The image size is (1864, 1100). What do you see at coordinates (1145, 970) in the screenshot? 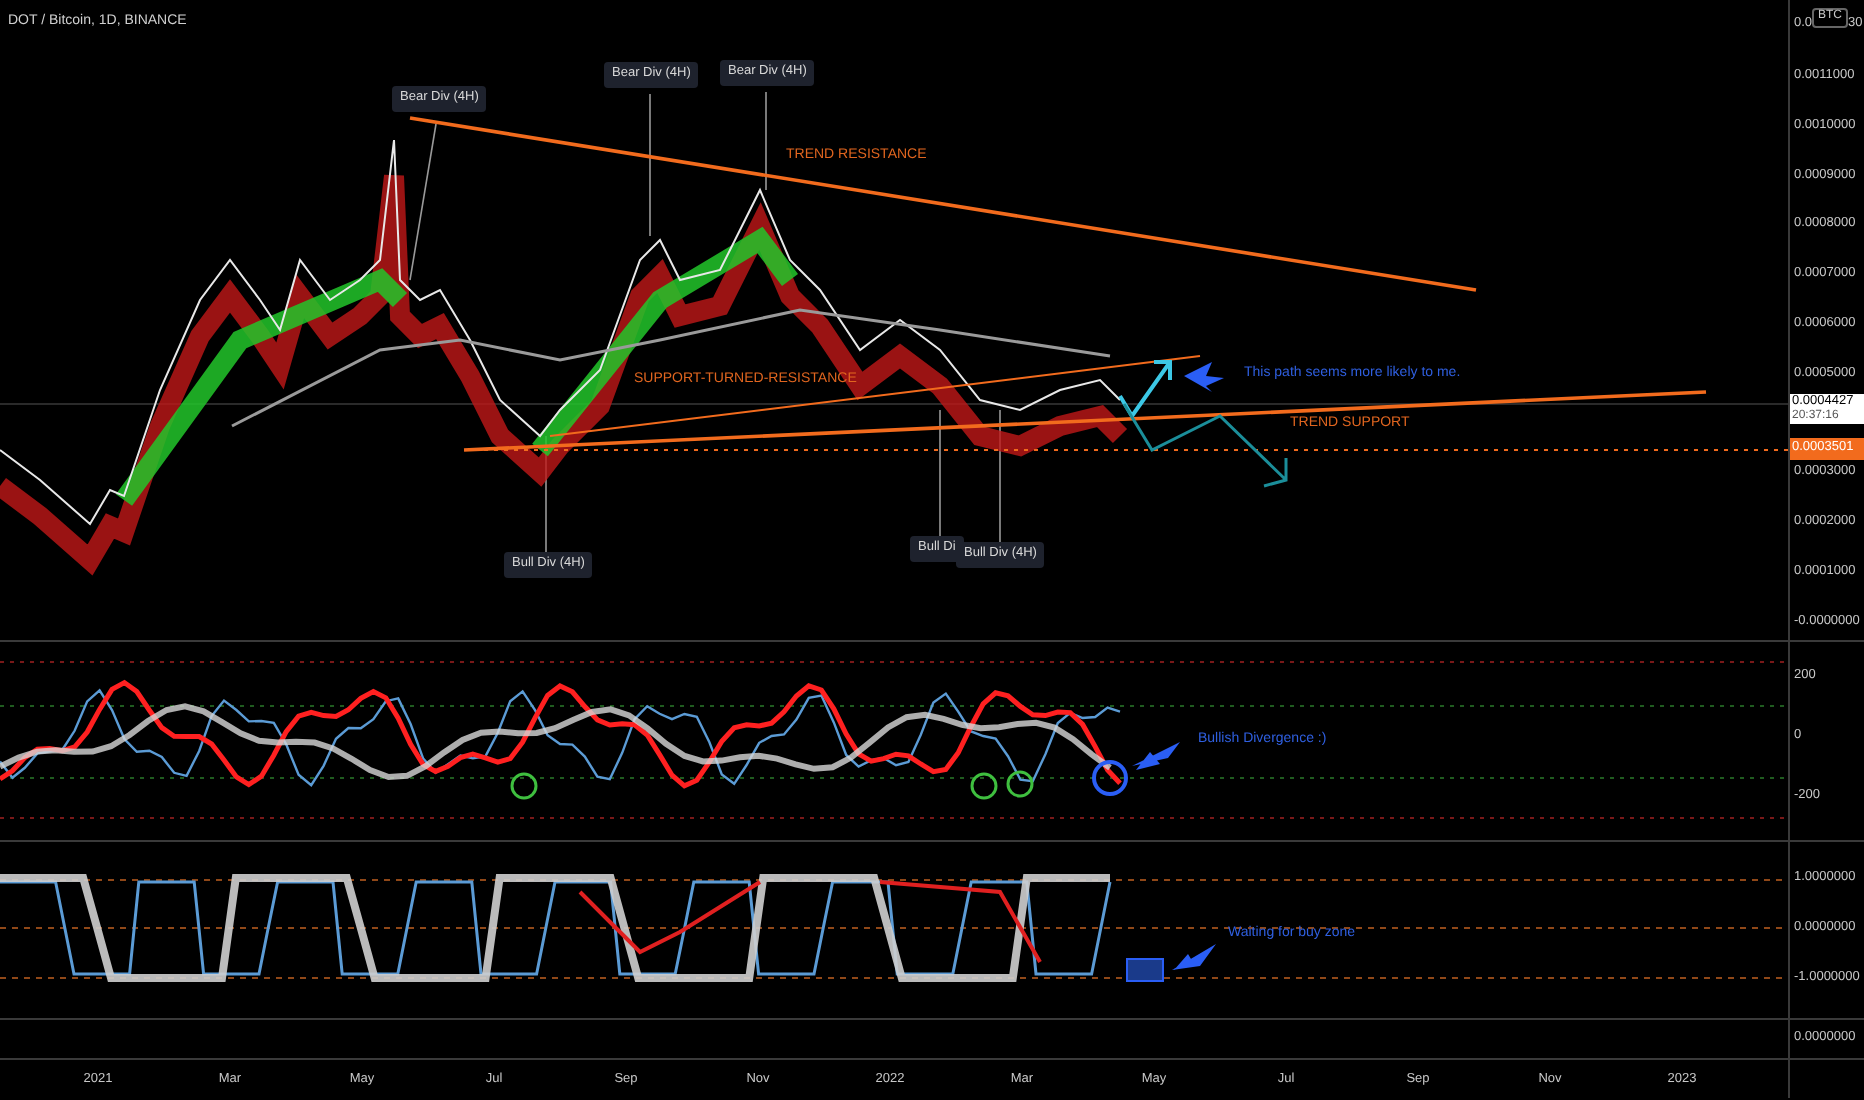
I see `buy-zone-box` at bounding box center [1145, 970].